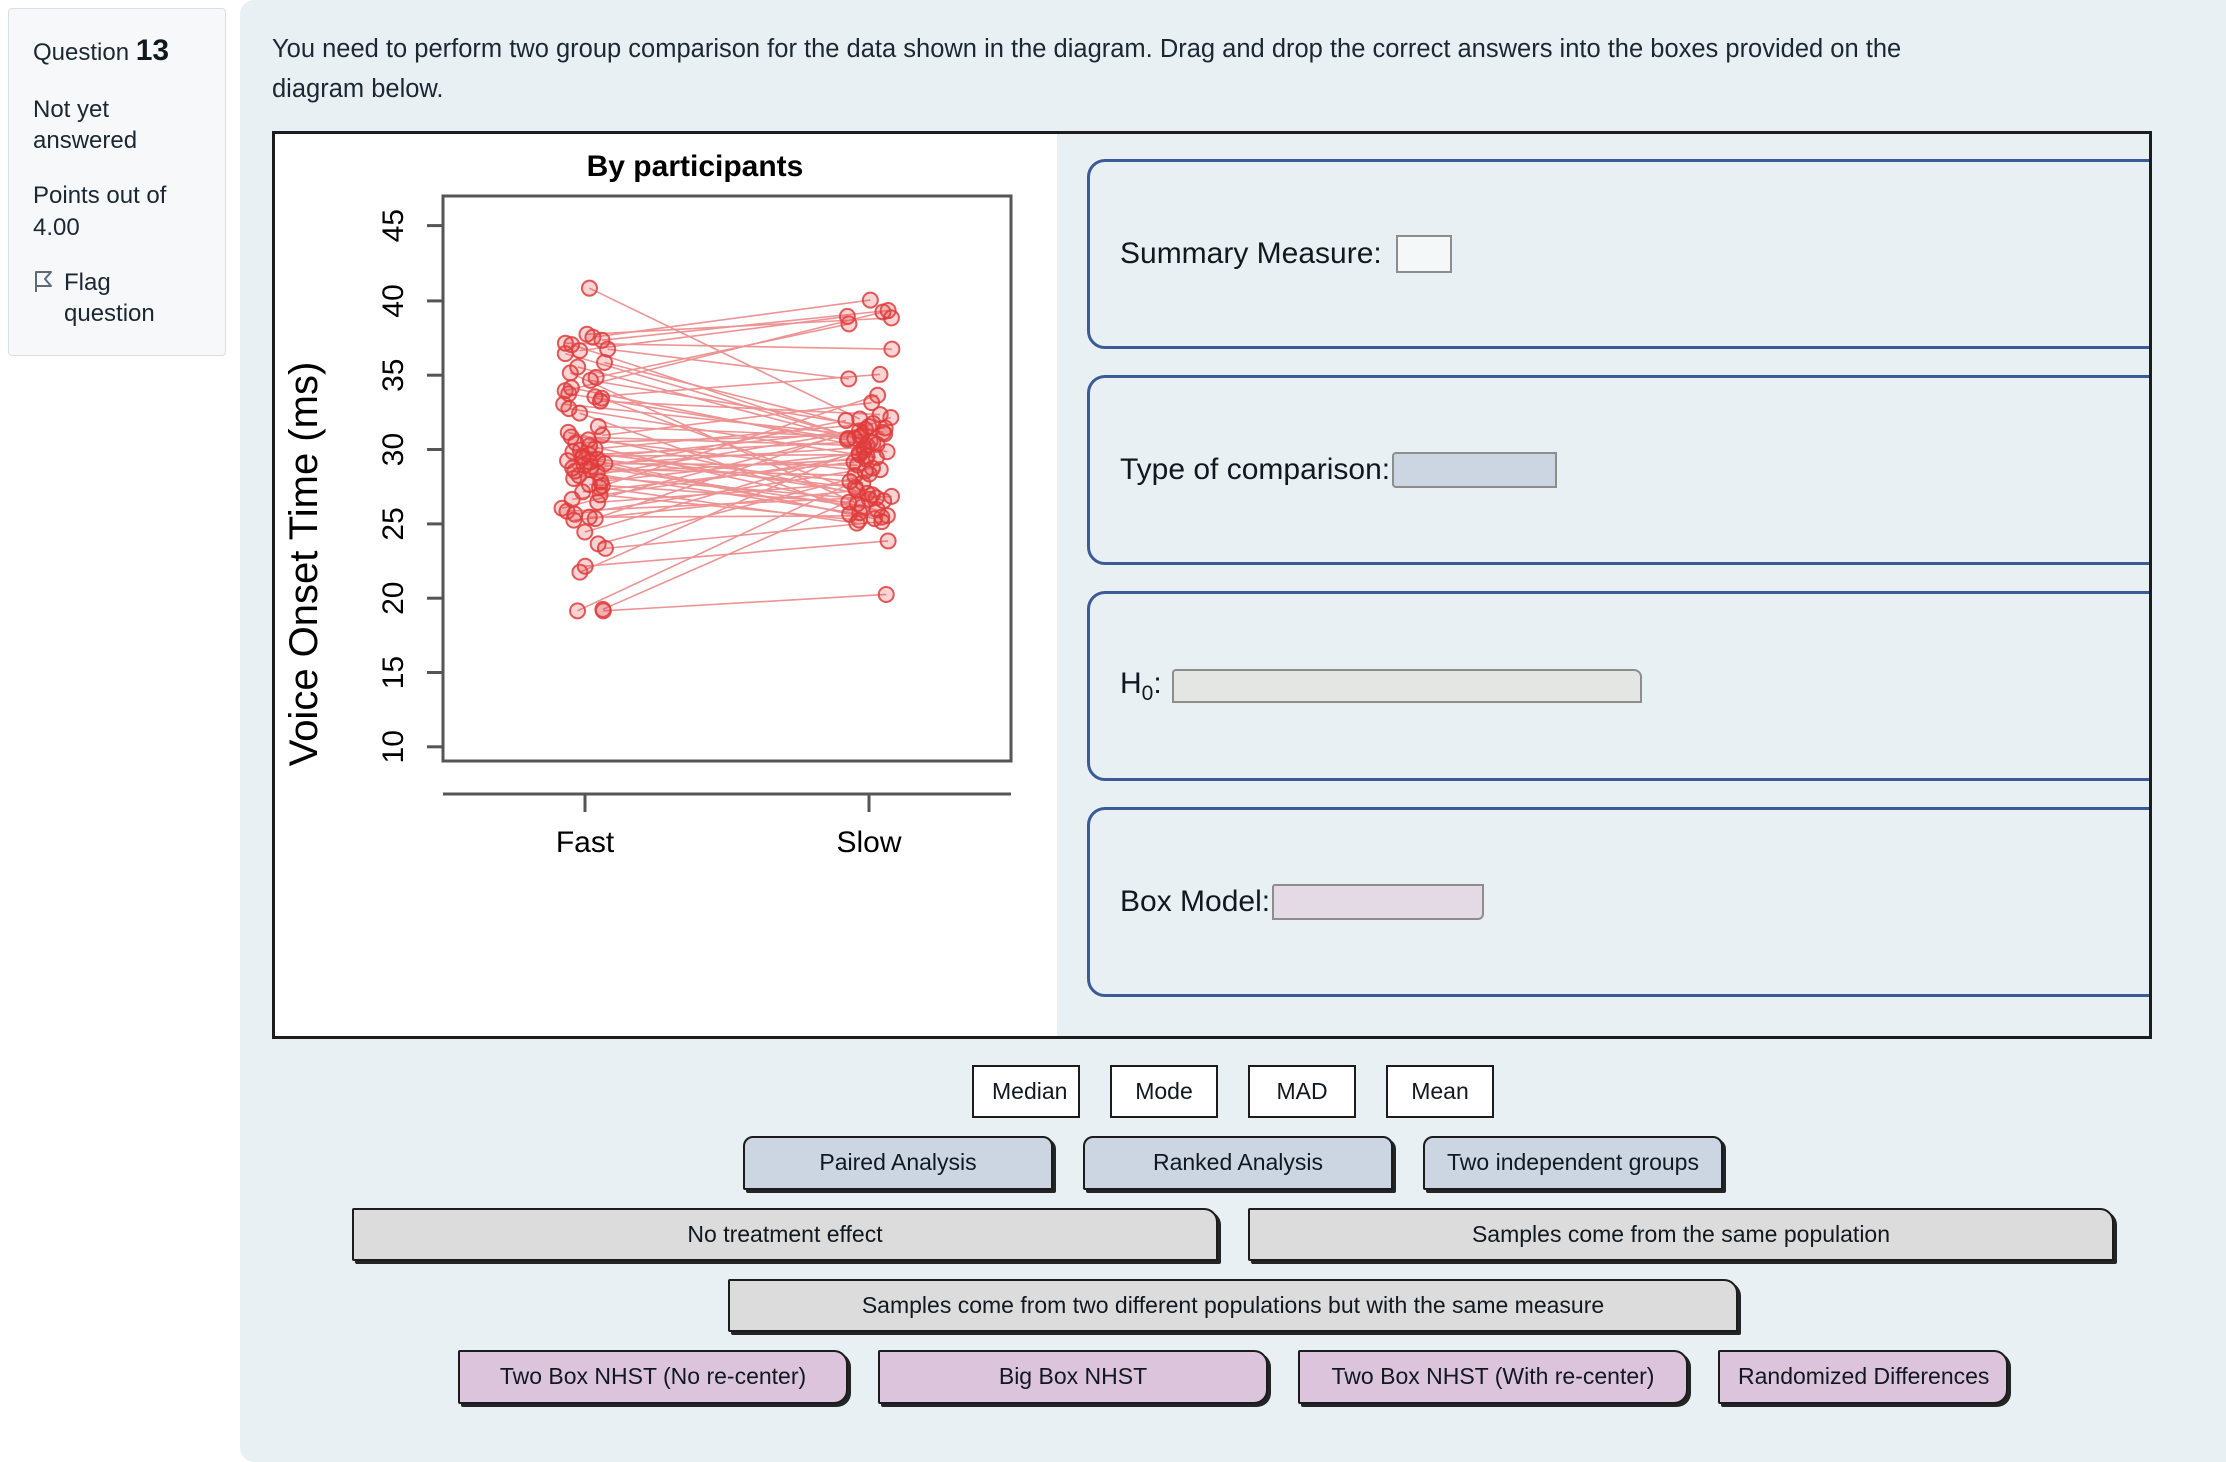 This screenshot has width=2226, height=1462. What do you see at coordinates (1157, 683) in the screenshot?
I see `h-colon: :` at bounding box center [1157, 683].